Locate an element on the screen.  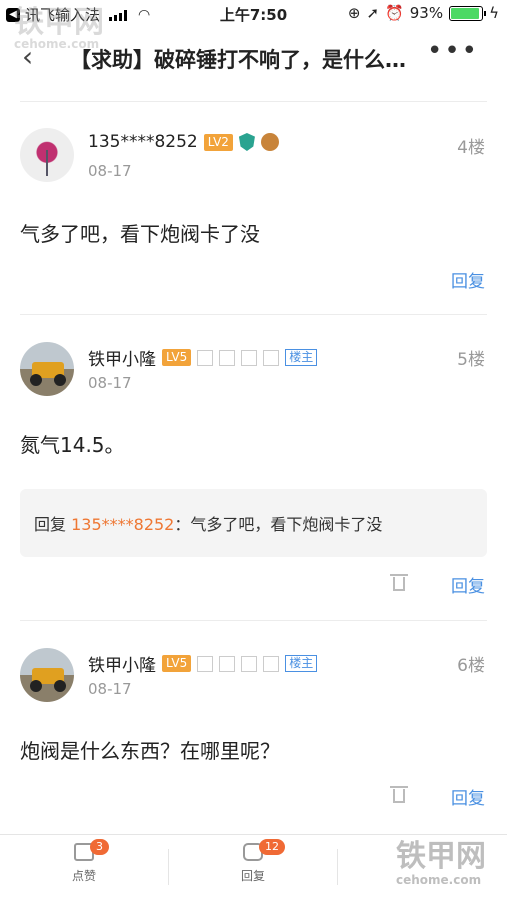
alarm-icon: ⏰ is located at coordinates (394, 13).